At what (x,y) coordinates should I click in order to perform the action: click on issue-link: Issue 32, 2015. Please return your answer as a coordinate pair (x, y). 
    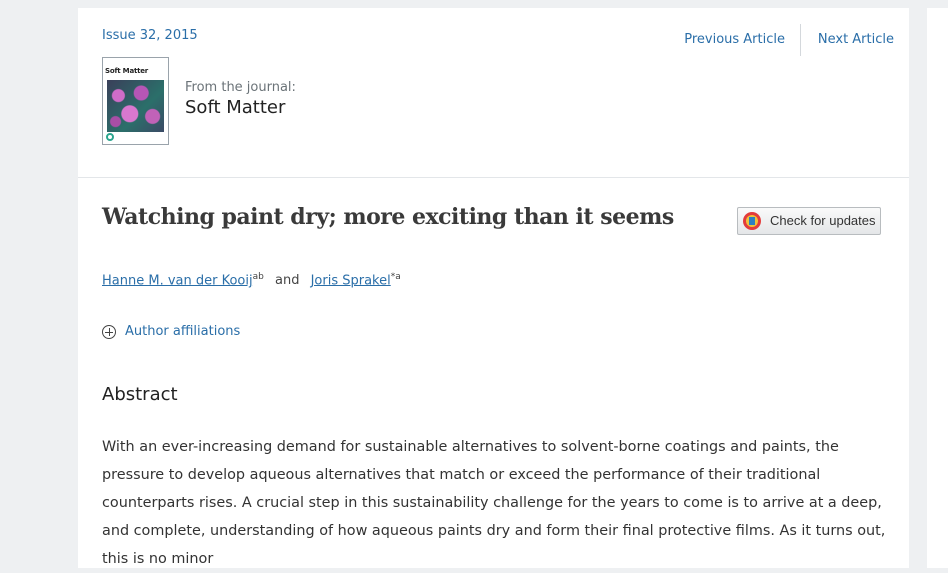
    Looking at the image, I should click on (150, 35).